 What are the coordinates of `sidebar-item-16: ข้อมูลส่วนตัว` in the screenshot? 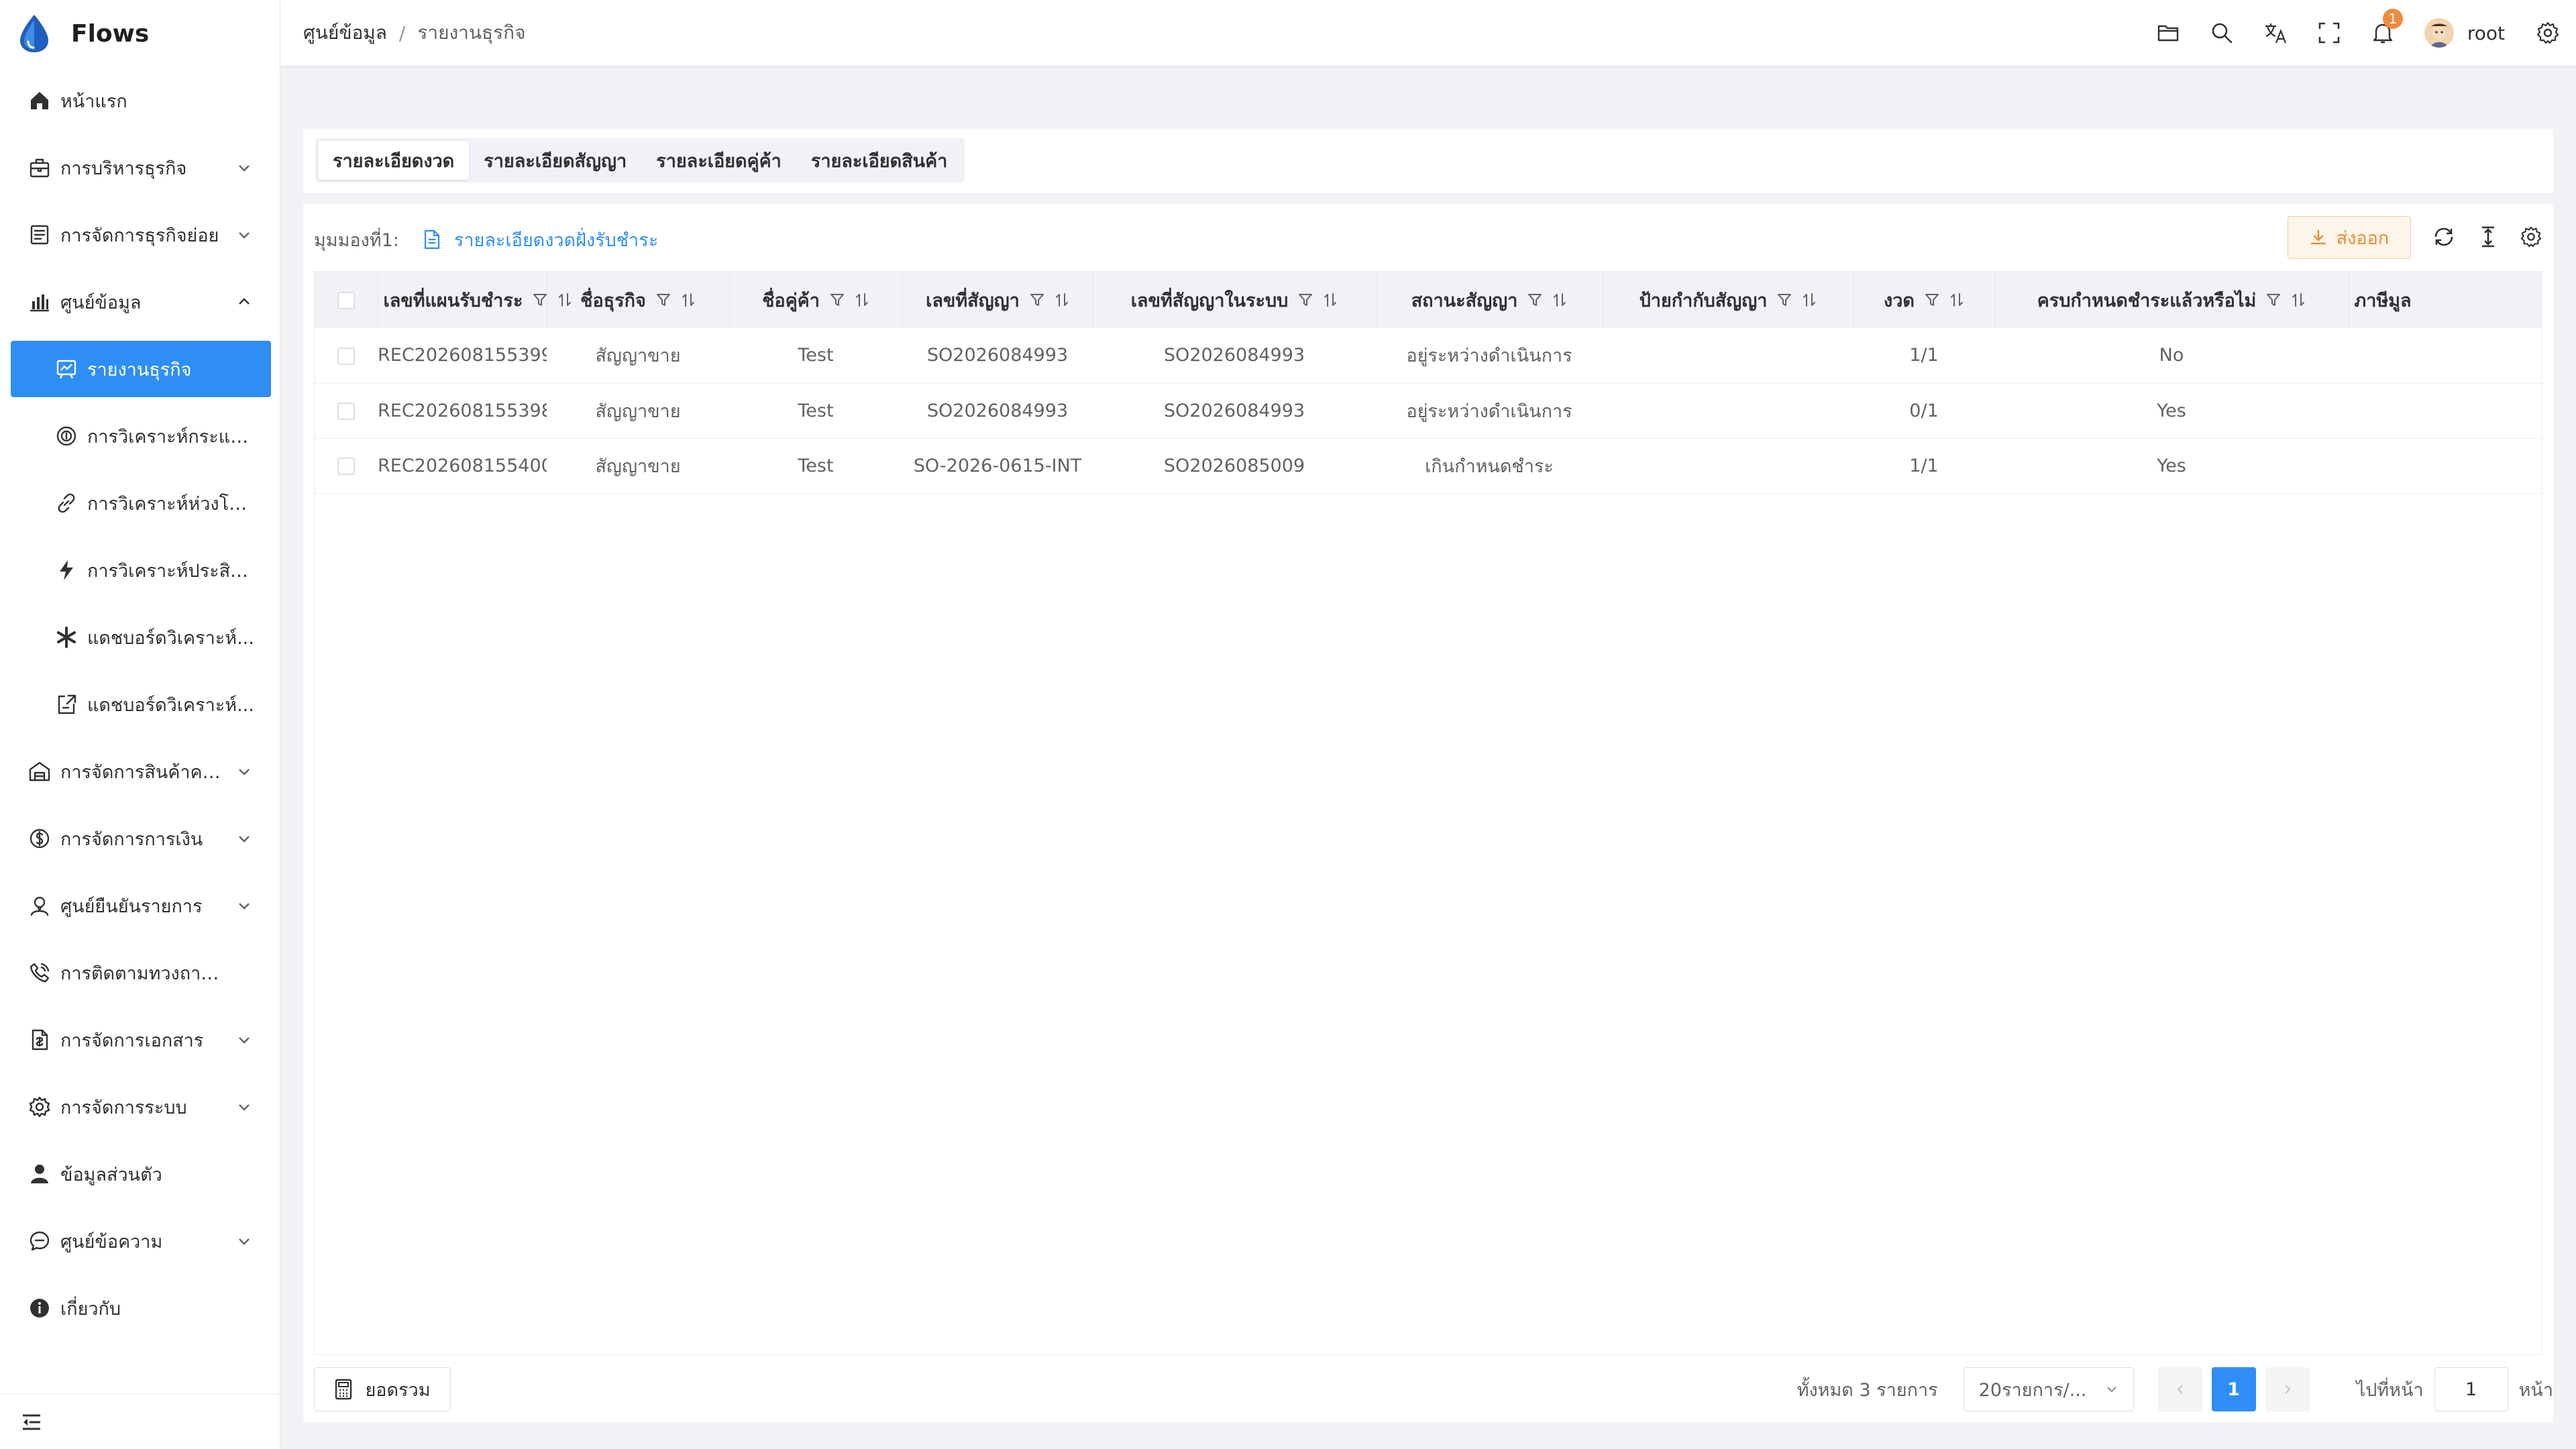 It's located at (140, 1174).